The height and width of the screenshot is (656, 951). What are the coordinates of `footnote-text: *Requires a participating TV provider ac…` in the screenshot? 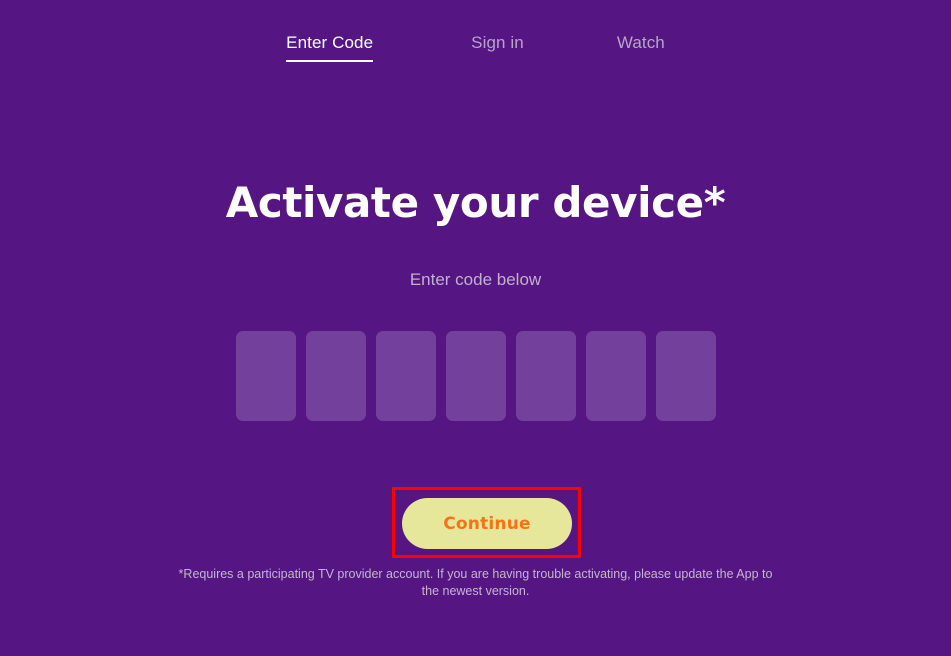 It's located at (475, 582).